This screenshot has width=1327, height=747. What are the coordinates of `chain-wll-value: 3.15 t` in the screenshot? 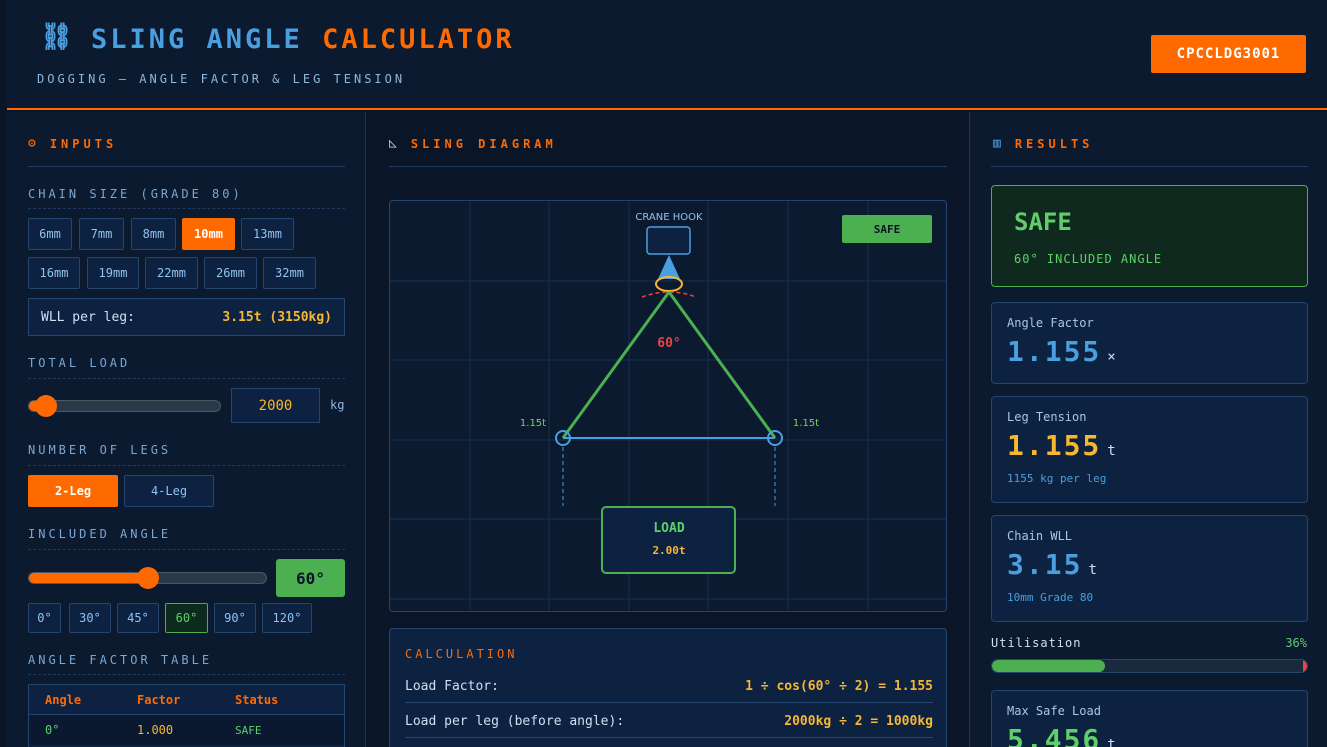 It's located at (1052, 564).